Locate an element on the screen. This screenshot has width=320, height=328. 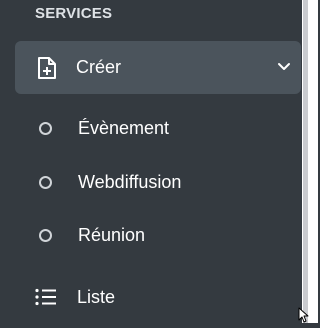
sub-item-label: Évènement is located at coordinates (124, 128).